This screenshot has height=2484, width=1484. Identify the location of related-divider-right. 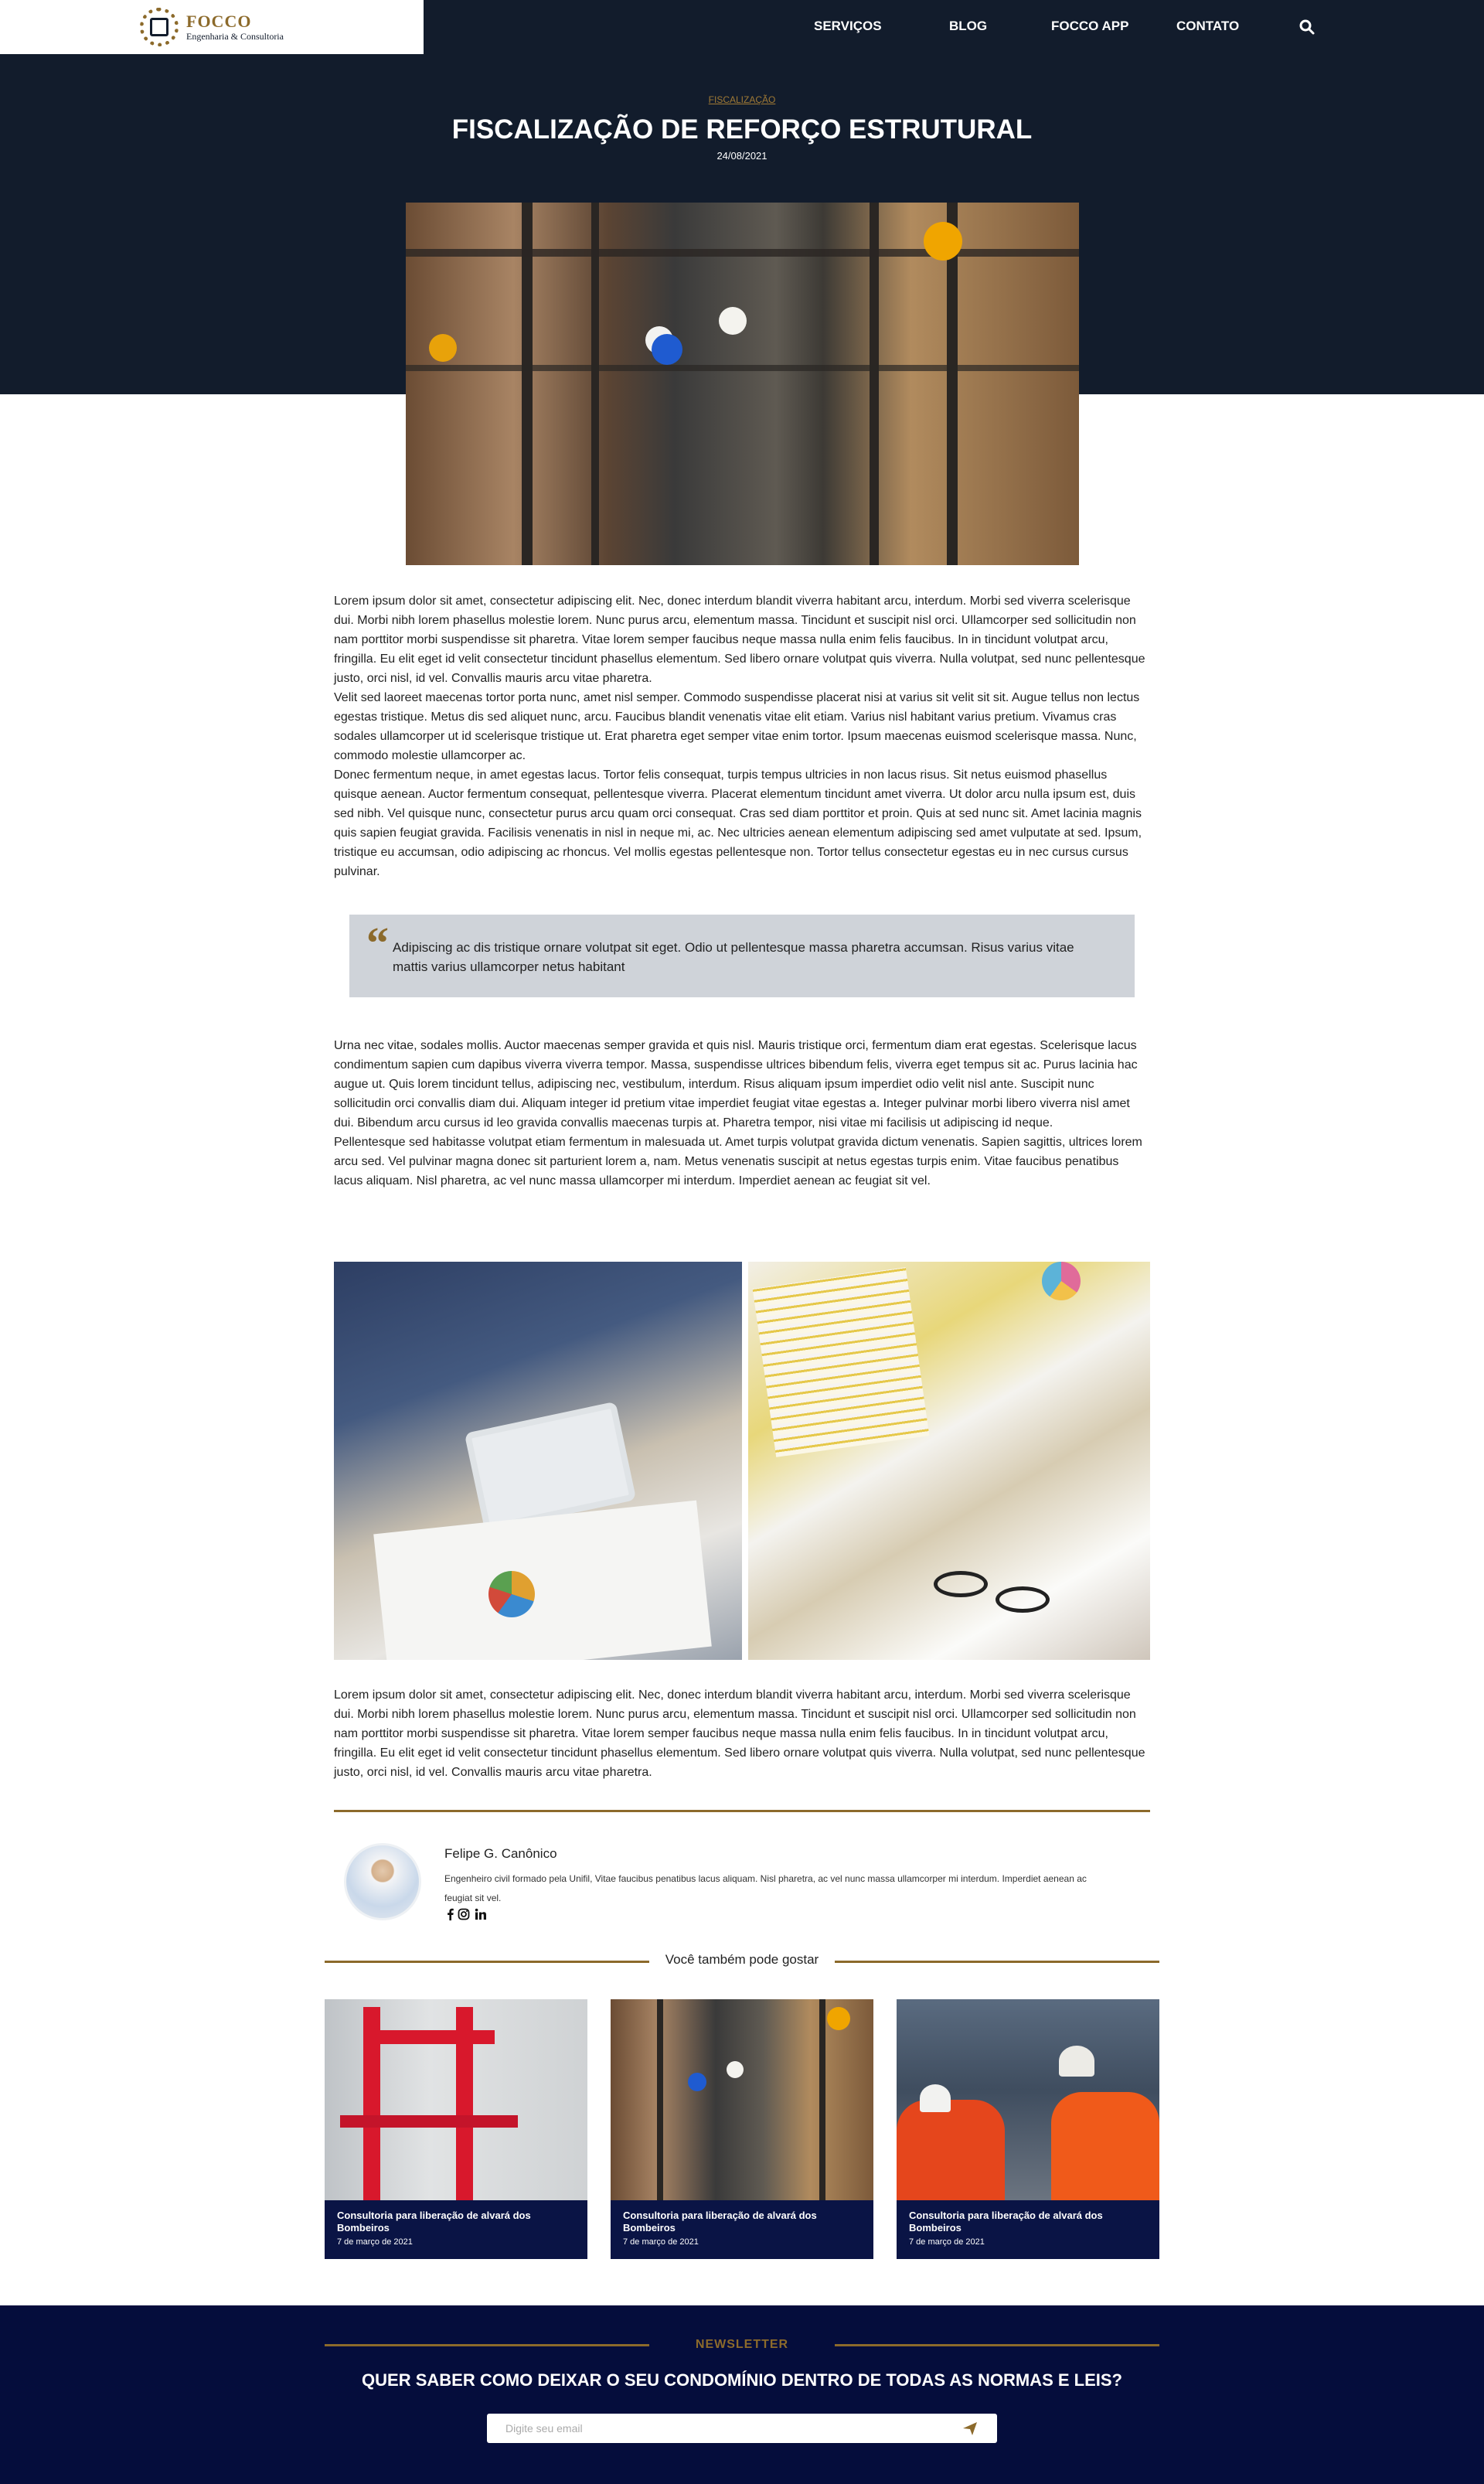
(997, 1962).